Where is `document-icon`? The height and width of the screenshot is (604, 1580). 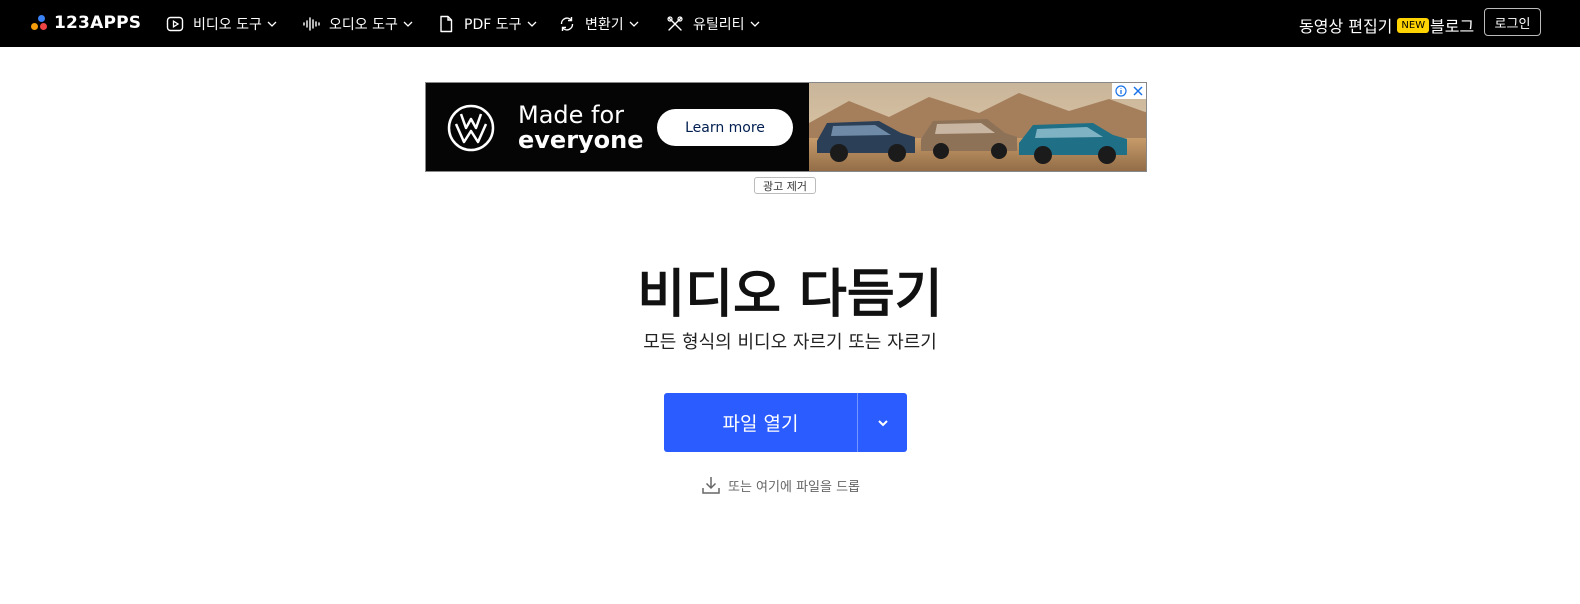 document-icon is located at coordinates (446, 23).